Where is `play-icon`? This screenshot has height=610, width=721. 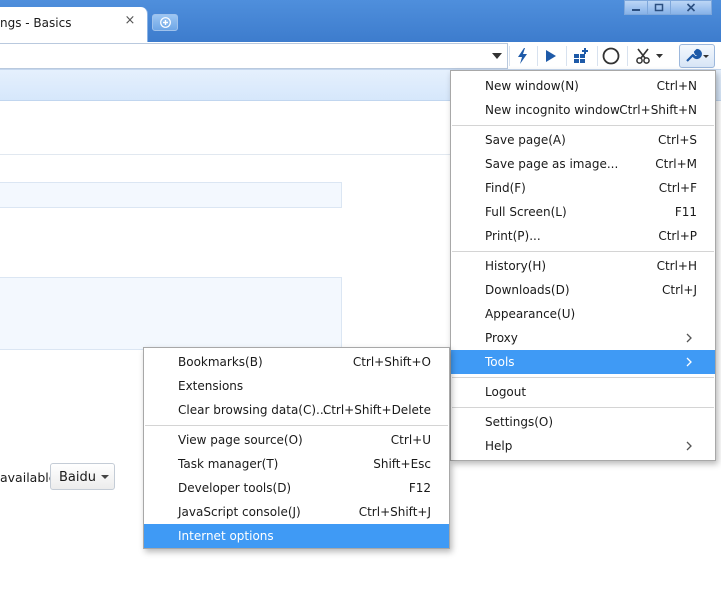 play-icon is located at coordinates (551, 56).